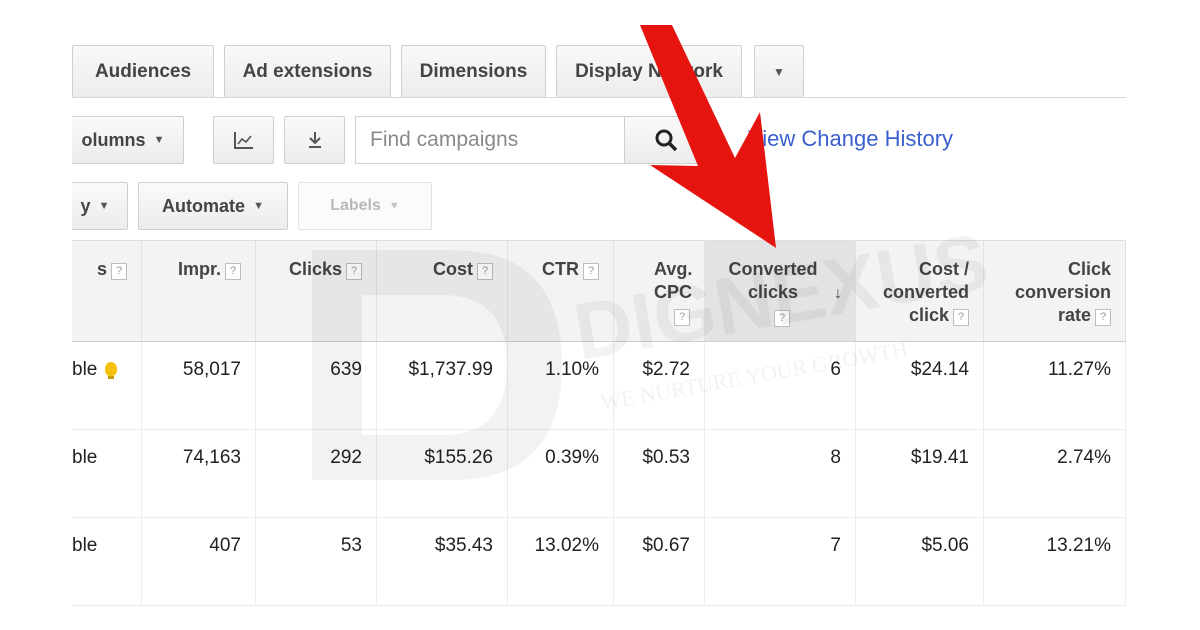  I want to click on column-header-ctr: CTR?, so click(561, 291).